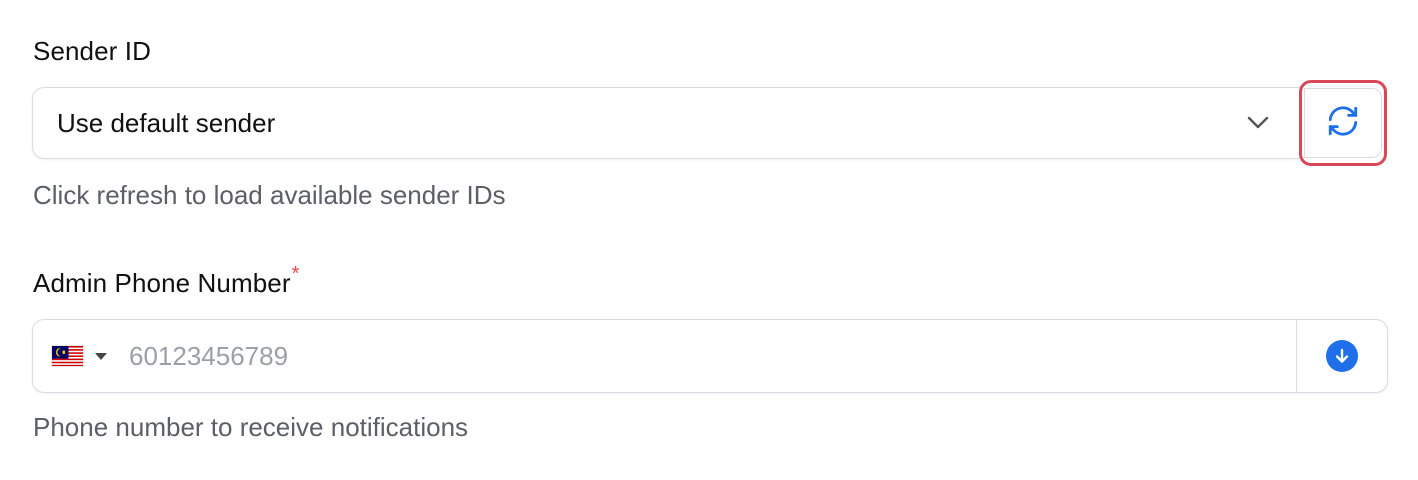 The width and height of the screenshot is (1418, 480). What do you see at coordinates (67, 356) in the screenshot?
I see `malaysia-flag-icon` at bounding box center [67, 356].